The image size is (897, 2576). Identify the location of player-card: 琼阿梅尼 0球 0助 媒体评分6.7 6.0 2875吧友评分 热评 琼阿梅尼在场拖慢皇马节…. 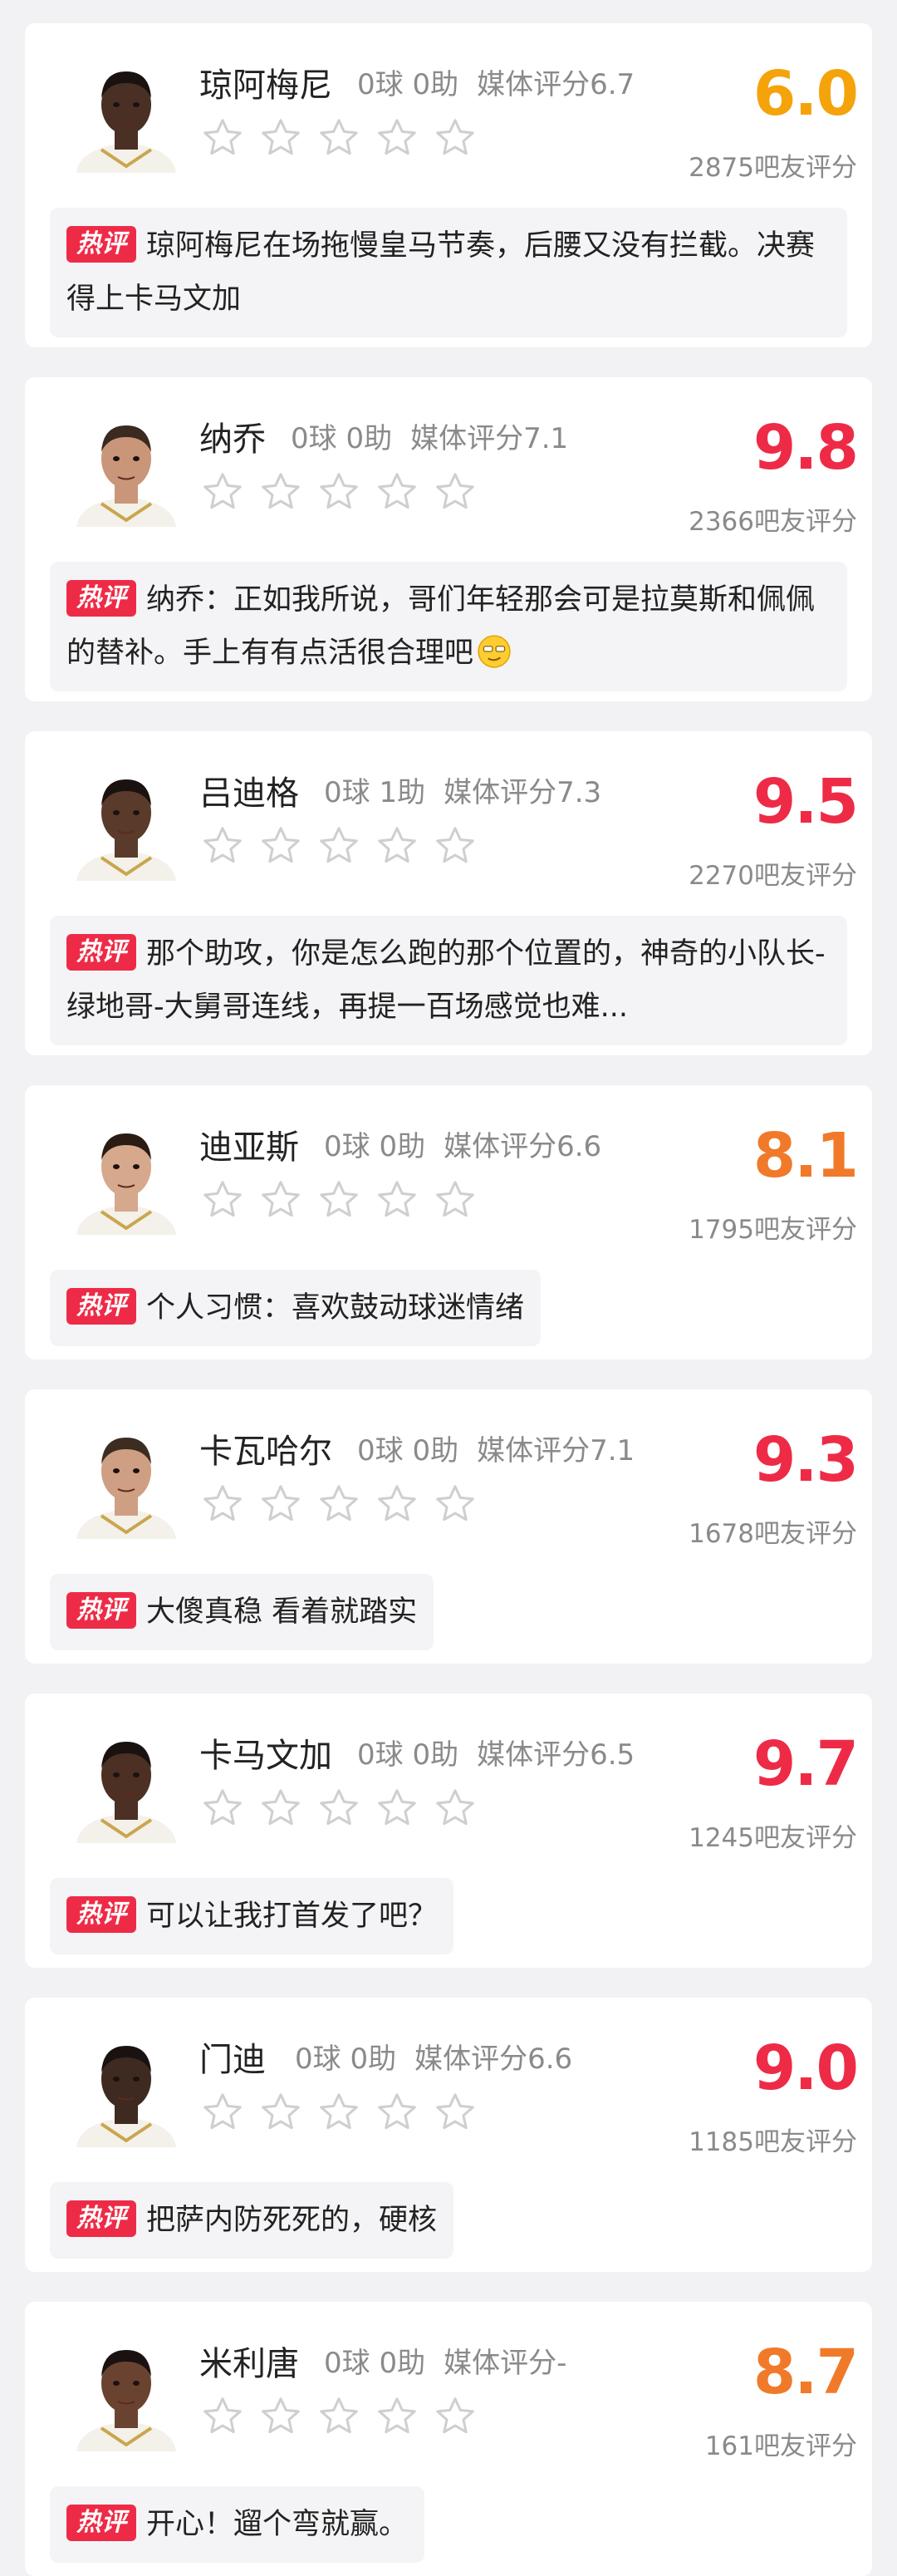
(448, 185).